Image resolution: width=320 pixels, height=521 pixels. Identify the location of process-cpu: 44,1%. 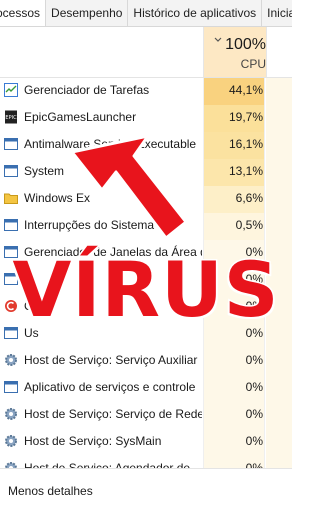
(234, 91).